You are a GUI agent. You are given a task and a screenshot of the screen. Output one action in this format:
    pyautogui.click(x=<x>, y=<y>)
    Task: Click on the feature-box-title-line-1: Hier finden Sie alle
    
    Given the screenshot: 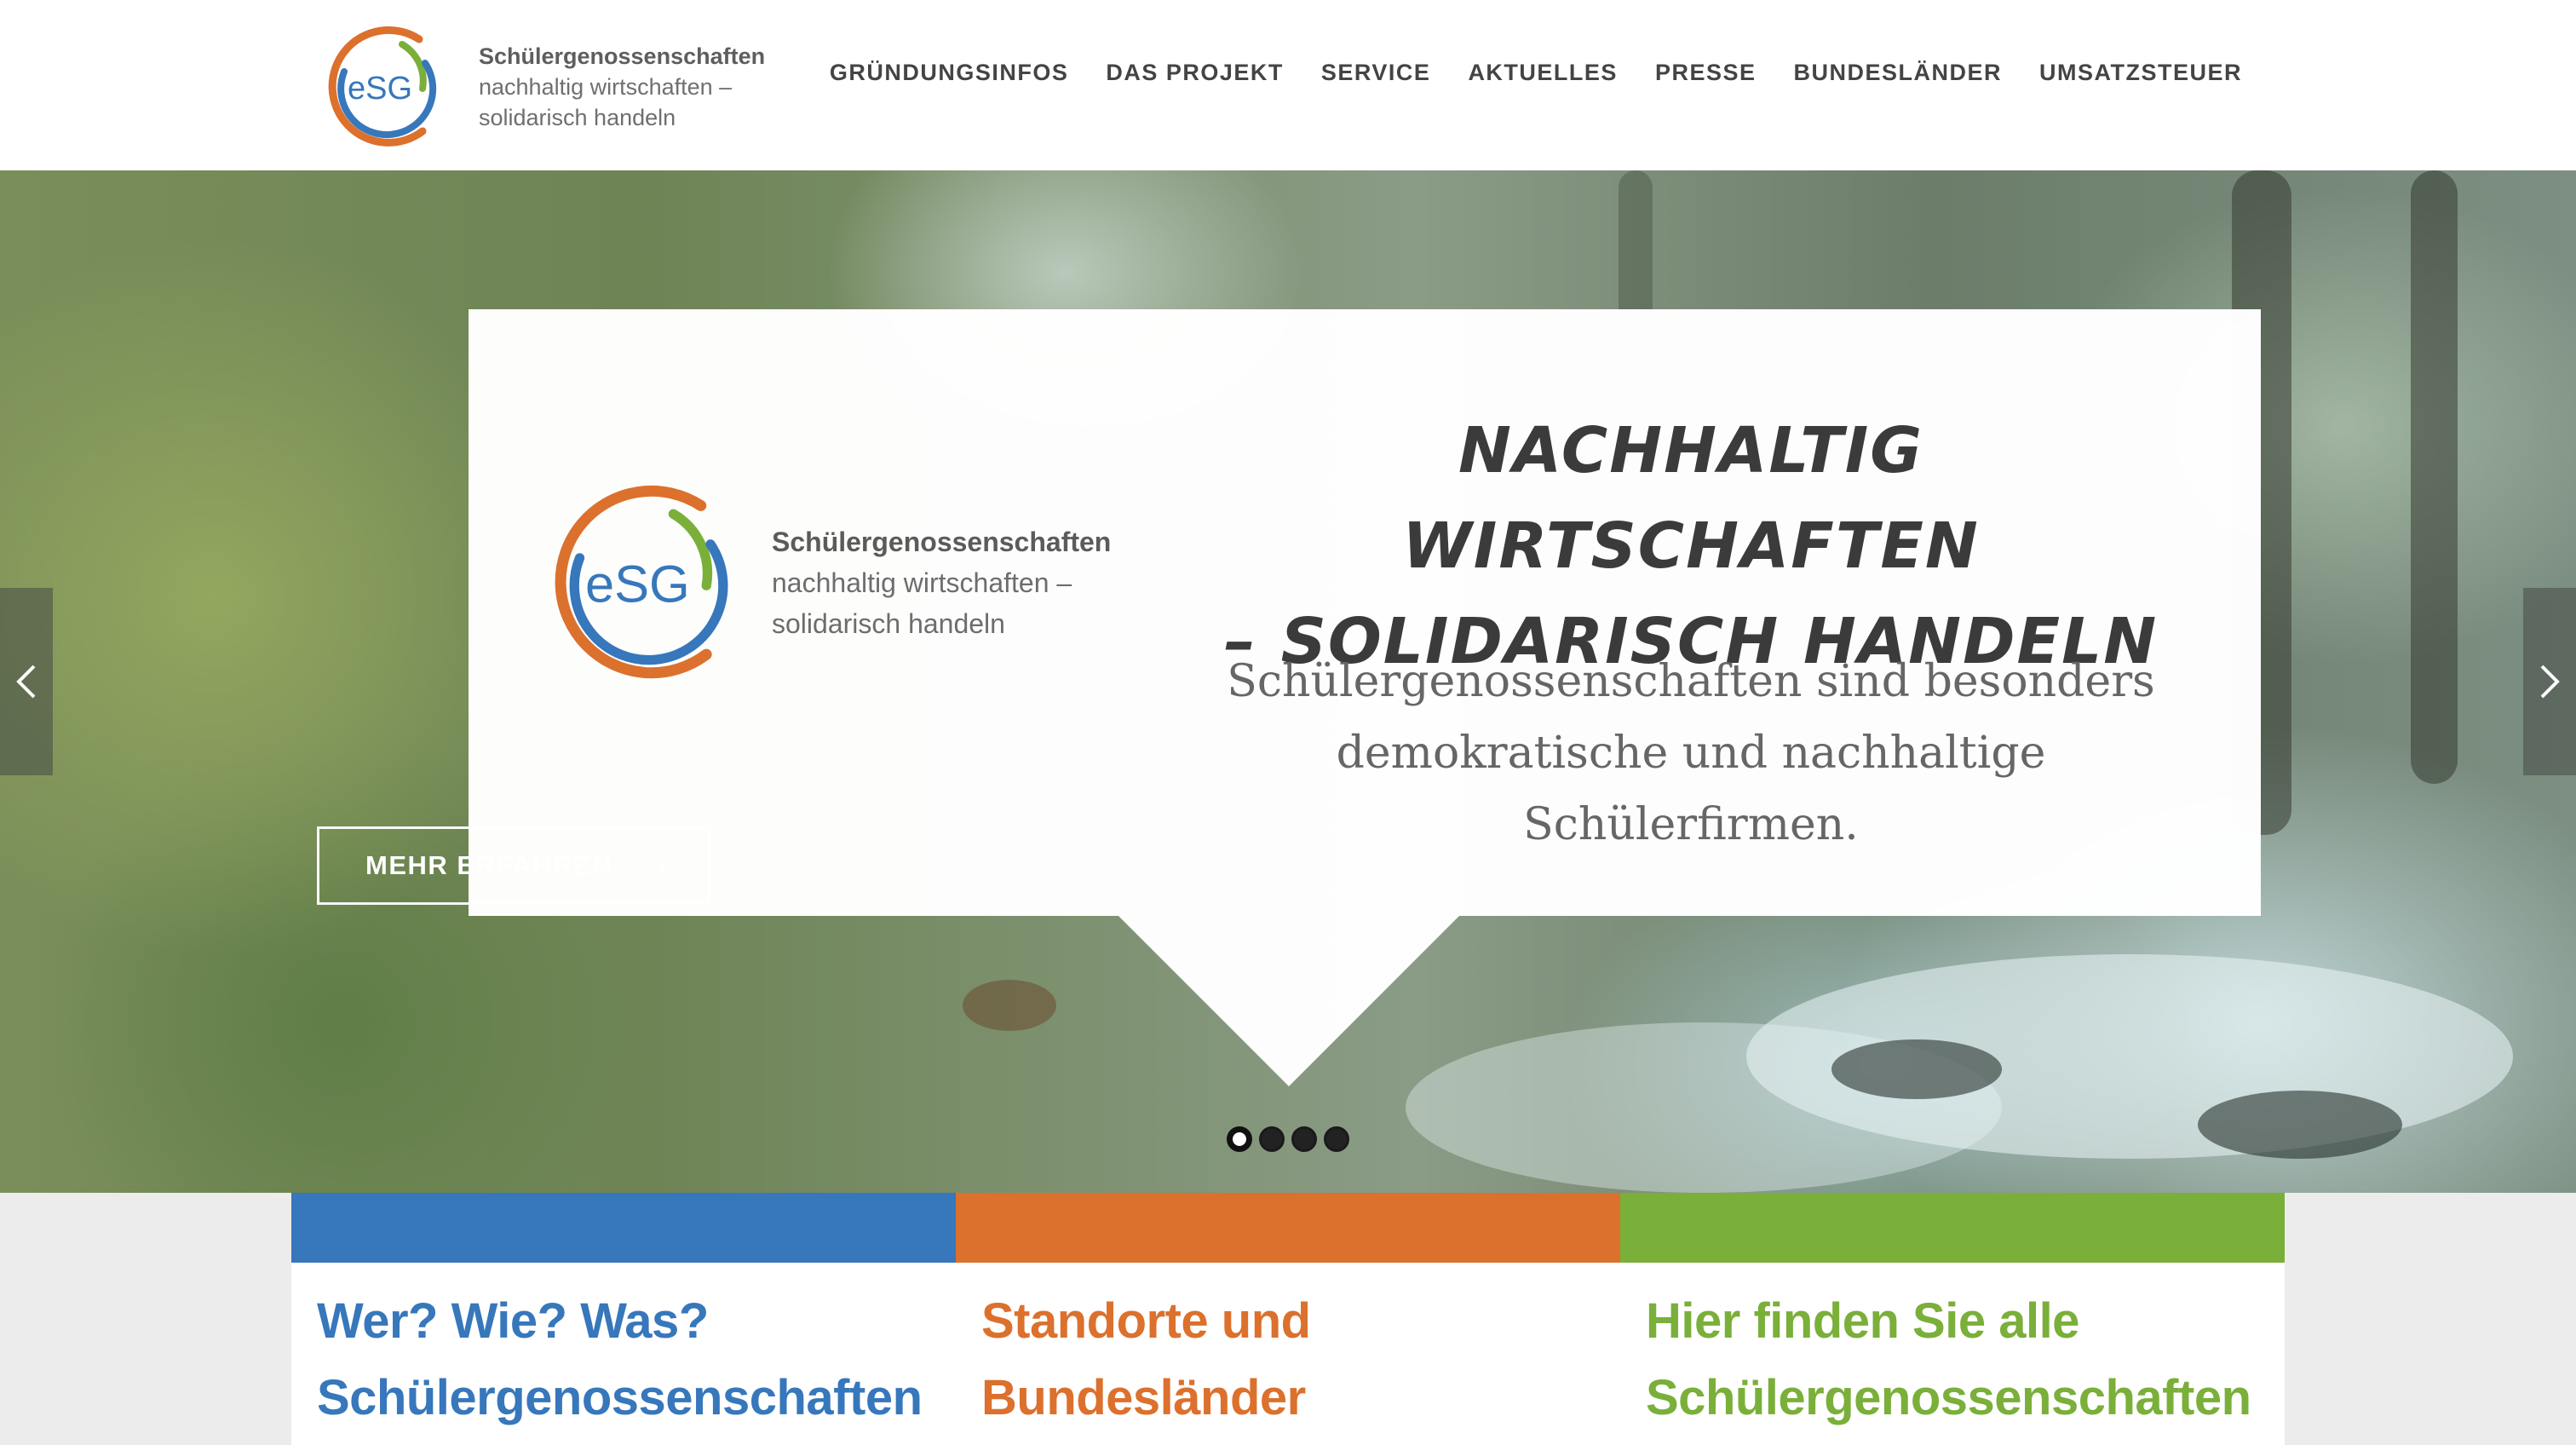 What is the action you would take?
    pyautogui.click(x=1863, y=1321)
    